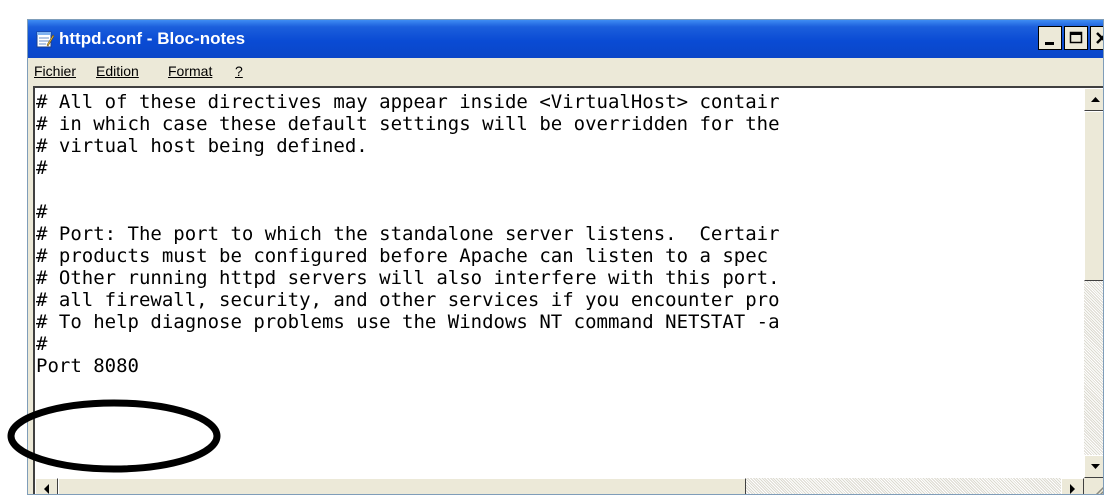  I want to click on arrow-up-icon, so click(1095, 99).